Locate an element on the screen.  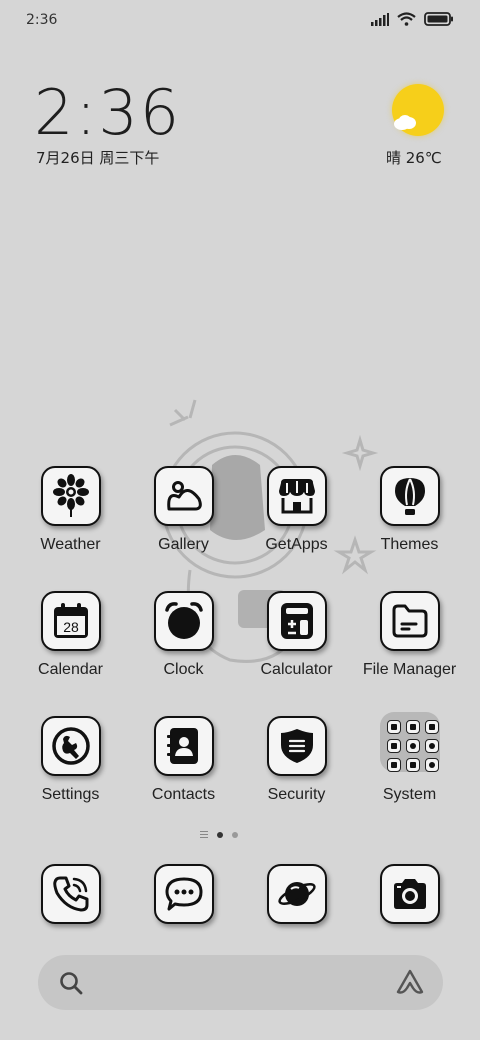
app-label: Themes is located at coordinates (409, 544).